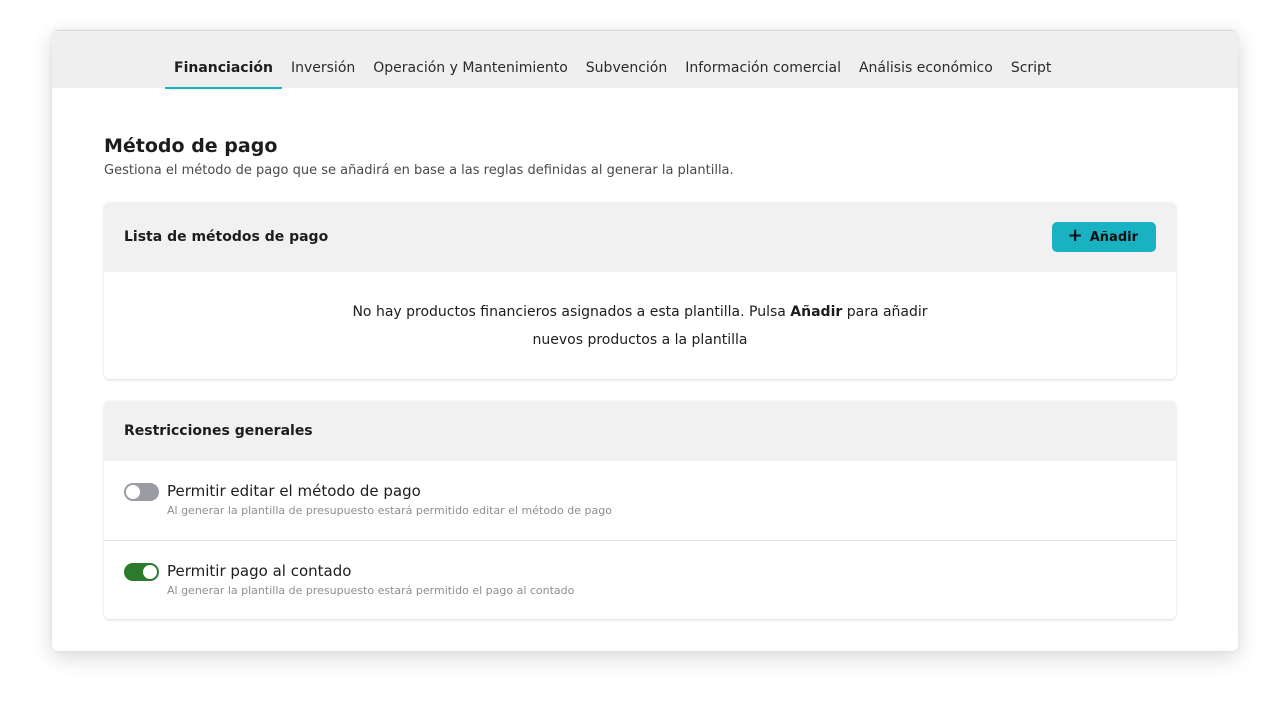 This screenshot has height=704, width=1268. What do you see at coordinates (323, 60) in the screenshot?
I see `tab-inversion: Inversión` at bounding box center [323, 60].